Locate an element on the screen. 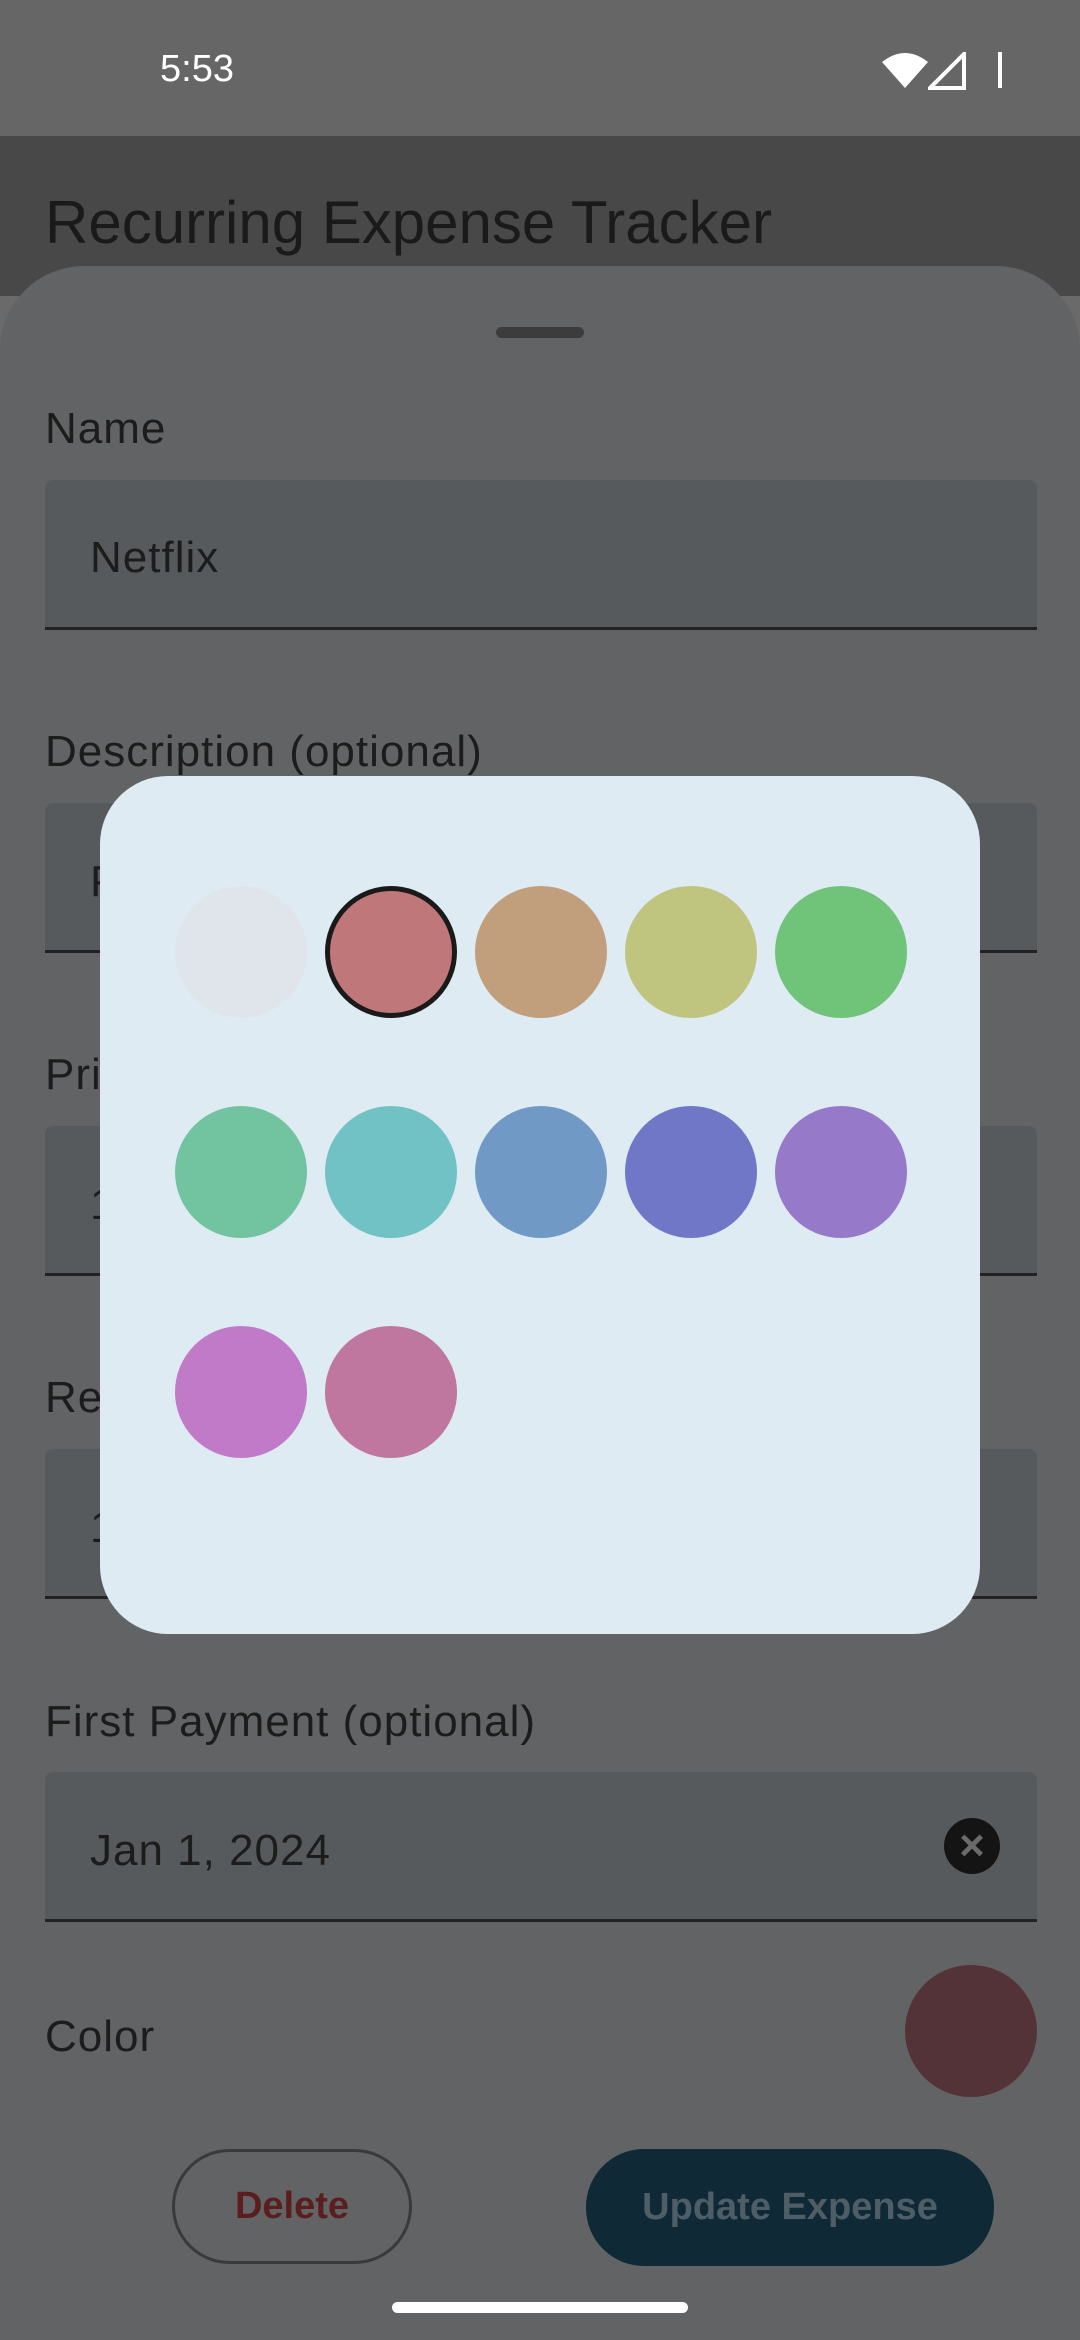 The image size is (1080, 2340). description-label: Description (optional) is located at coordinates (264, 751).